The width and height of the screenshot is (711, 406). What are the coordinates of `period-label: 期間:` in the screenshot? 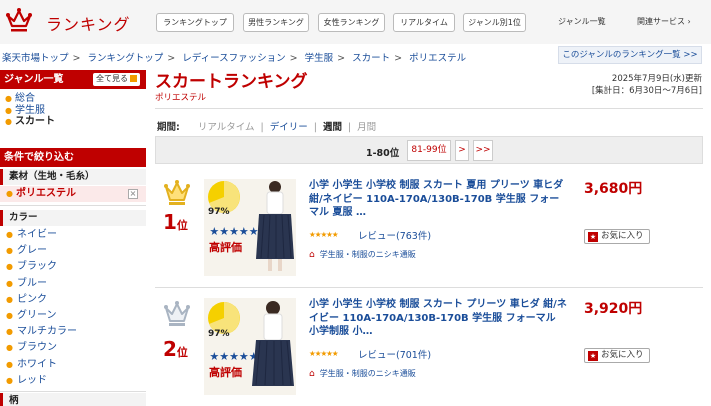 It's located at (168, 127).